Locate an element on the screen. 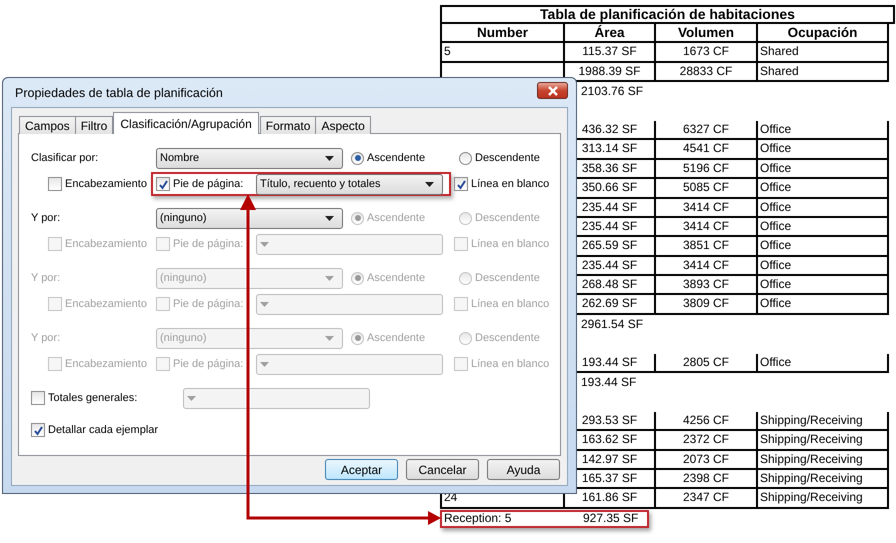 This screenshot has width=896, height=543. dialog-button: Ayuda is located at coordinates (523, 469).